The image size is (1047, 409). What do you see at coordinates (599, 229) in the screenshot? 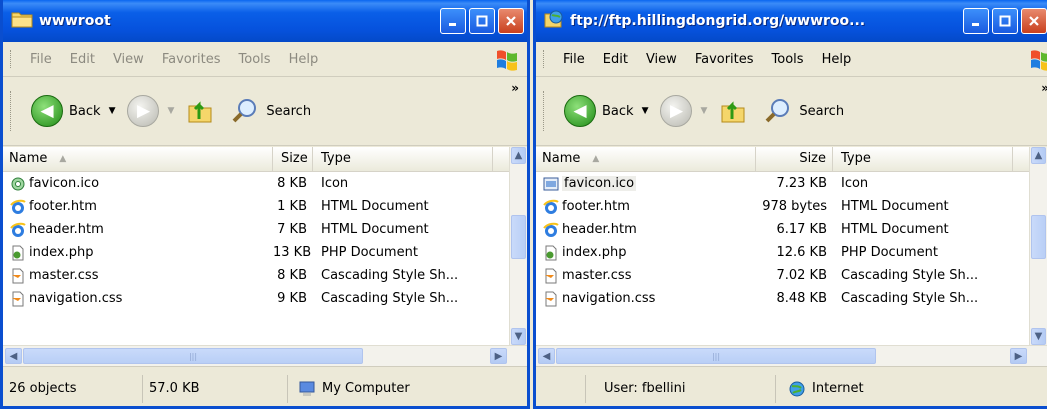
I see `file-name: header.htm` at bounding box center [599, 229].